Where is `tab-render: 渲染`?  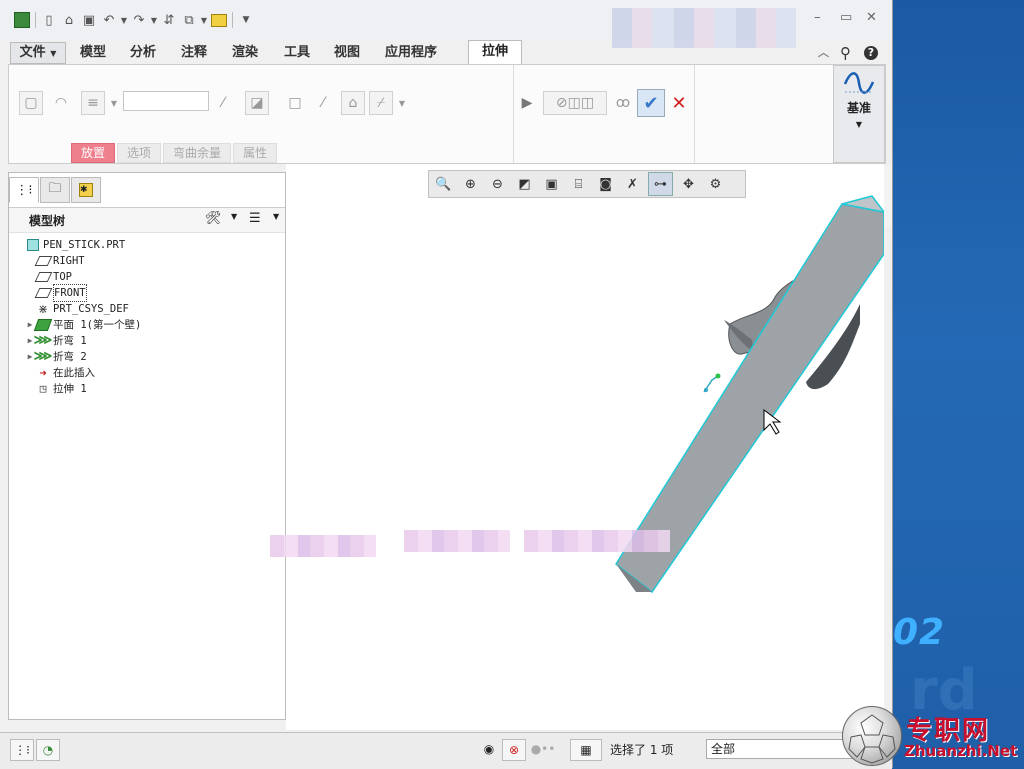
tab-render: 渲染 is located at coordinates (245, 53).